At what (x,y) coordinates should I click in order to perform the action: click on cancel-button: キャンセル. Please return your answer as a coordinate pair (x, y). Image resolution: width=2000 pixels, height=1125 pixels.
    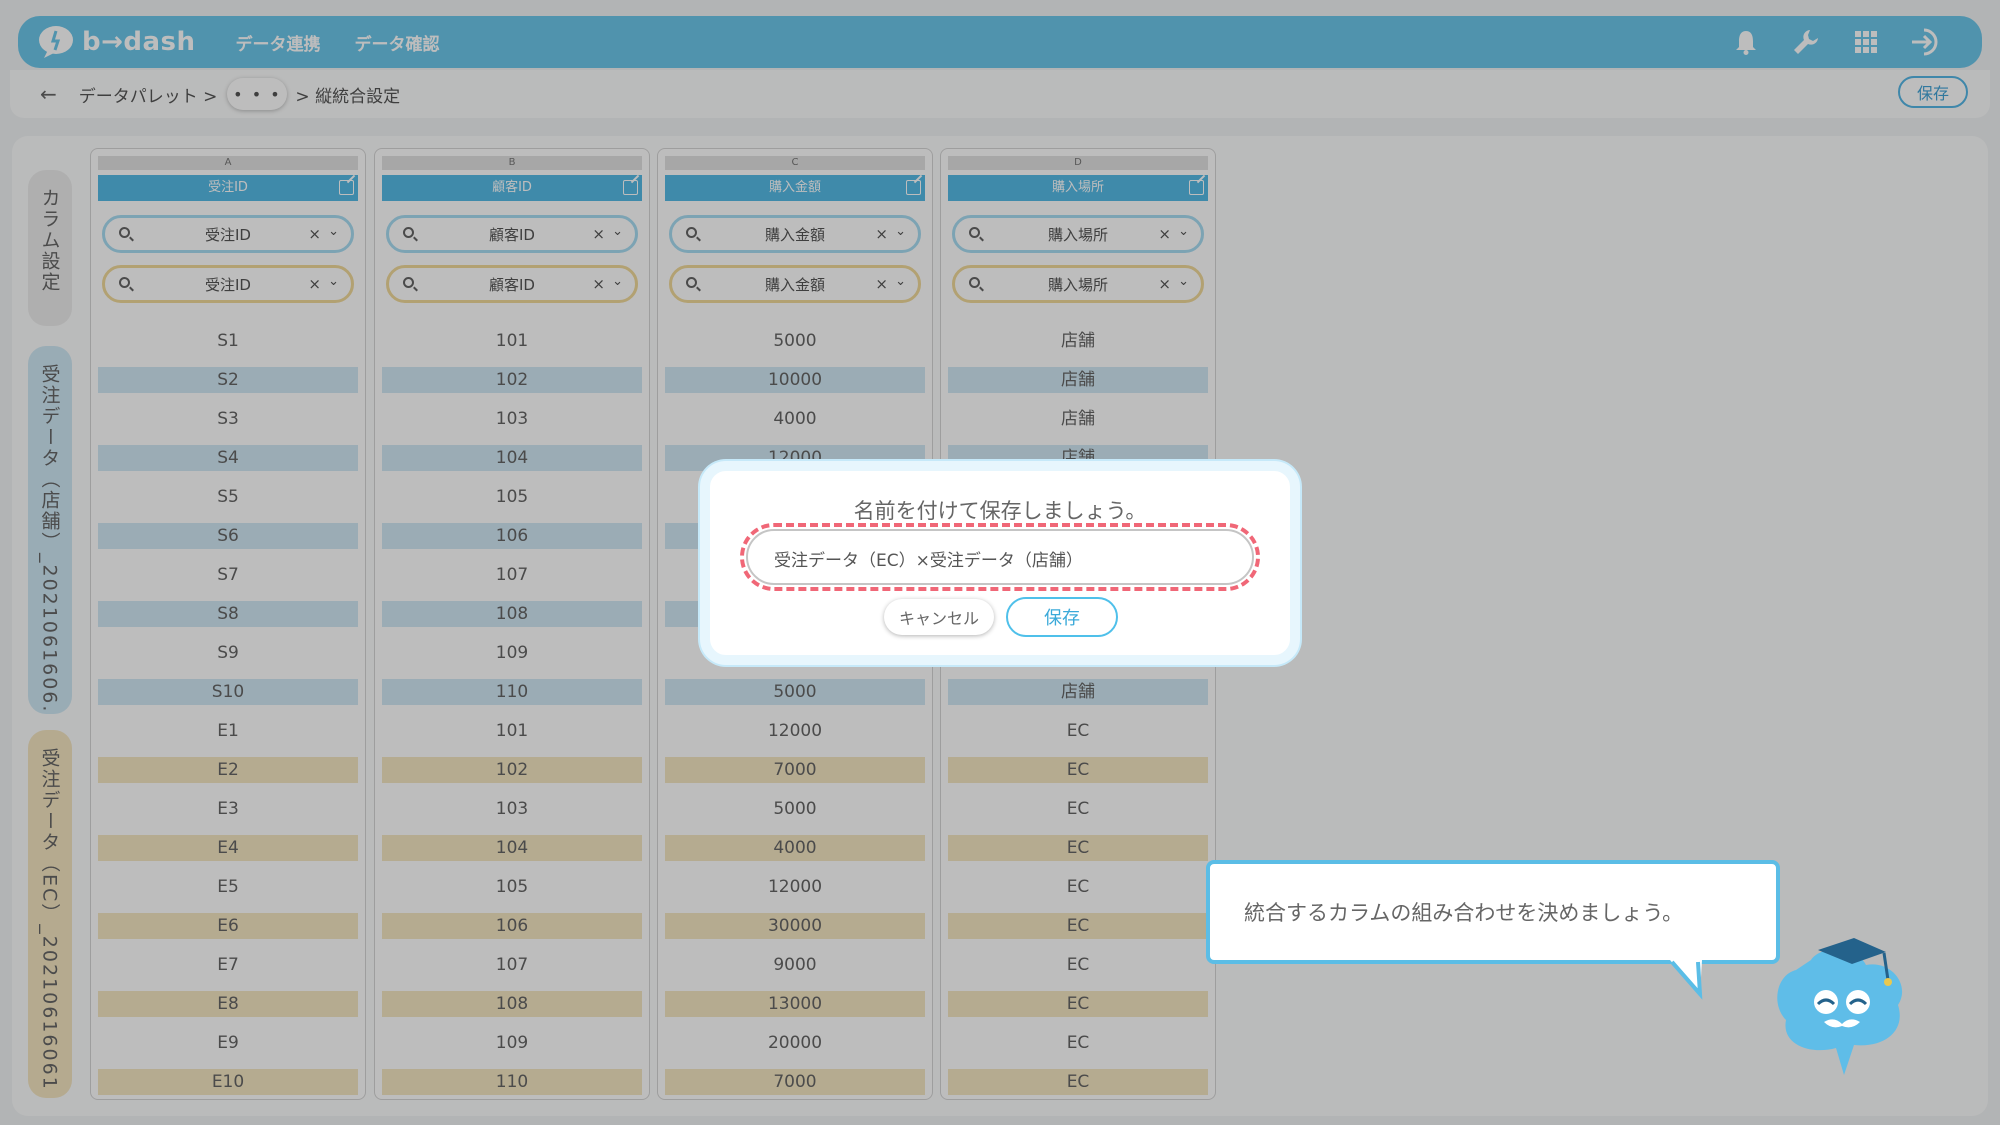
    Looking at the image, I should click on (939, 617).